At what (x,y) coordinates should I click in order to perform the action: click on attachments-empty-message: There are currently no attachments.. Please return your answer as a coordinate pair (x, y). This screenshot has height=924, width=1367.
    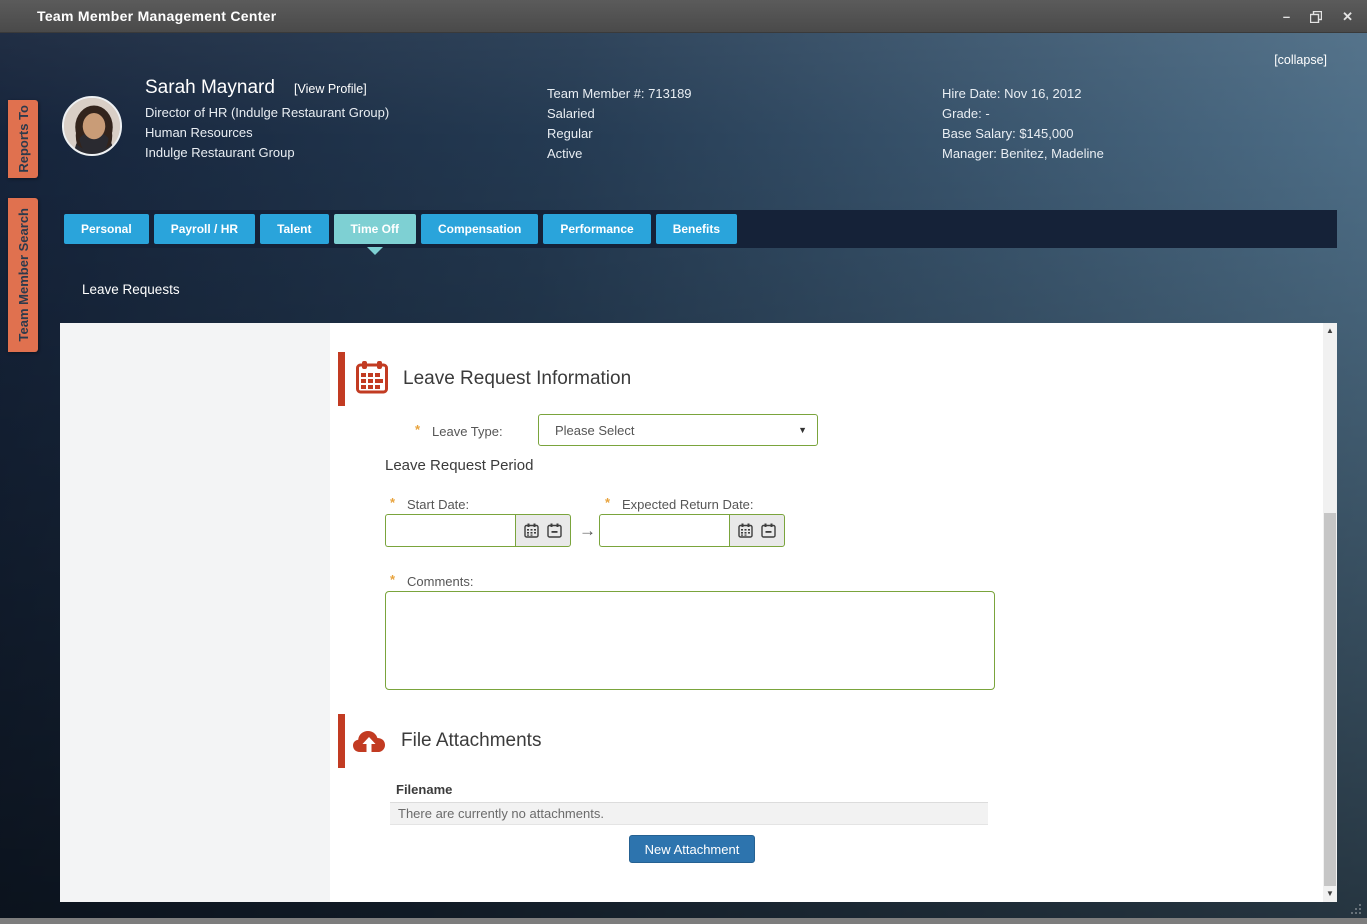
    Looking at the image, I should click on (501, 813).